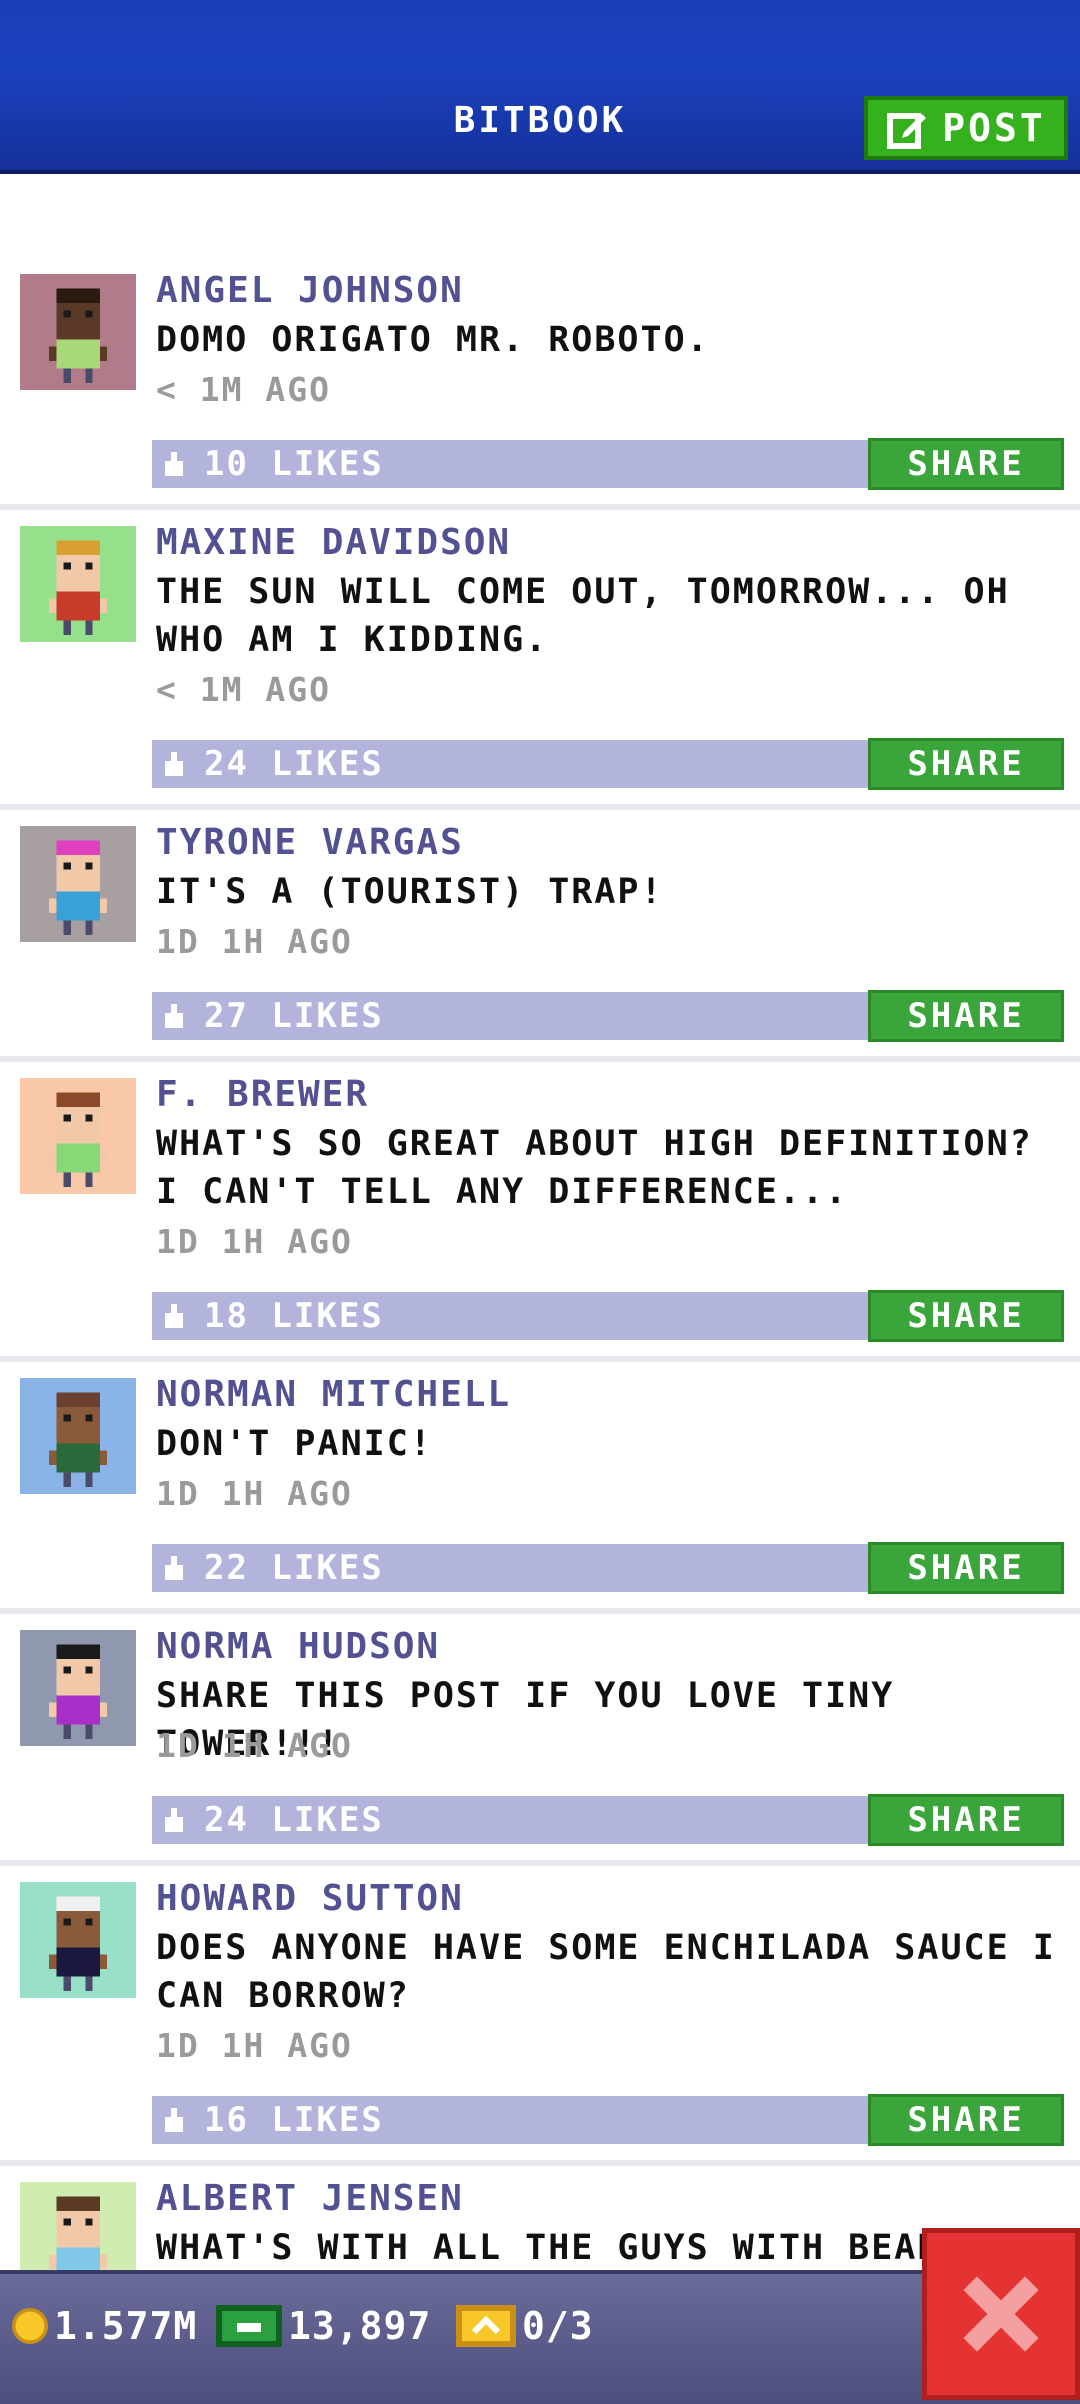 Image resolution: width=1080 pixels, height=2404 pixels. Describe the element at coordinates (333, 1394) in the screenshot. I see `poster-name: NORMAN MITCHELL` at that location.